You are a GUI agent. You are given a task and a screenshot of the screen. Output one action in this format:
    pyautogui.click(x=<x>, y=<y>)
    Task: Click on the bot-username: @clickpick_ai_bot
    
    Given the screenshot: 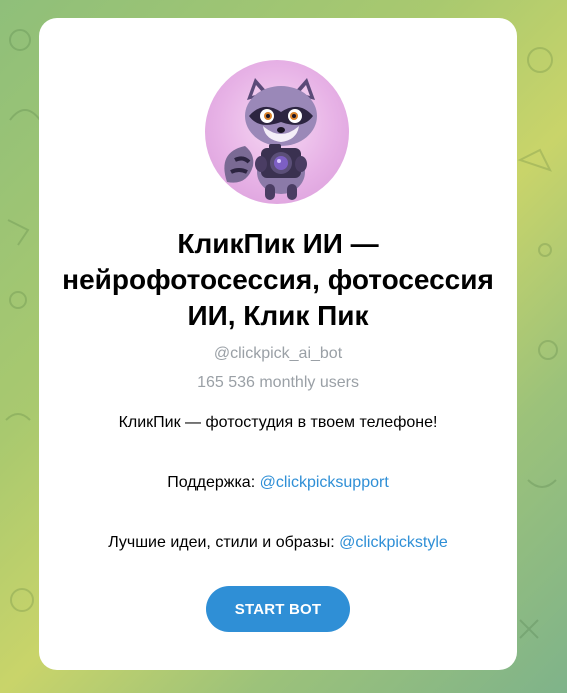 What is the action you would take?
    pyautogui.click(x=278, y=353)
    